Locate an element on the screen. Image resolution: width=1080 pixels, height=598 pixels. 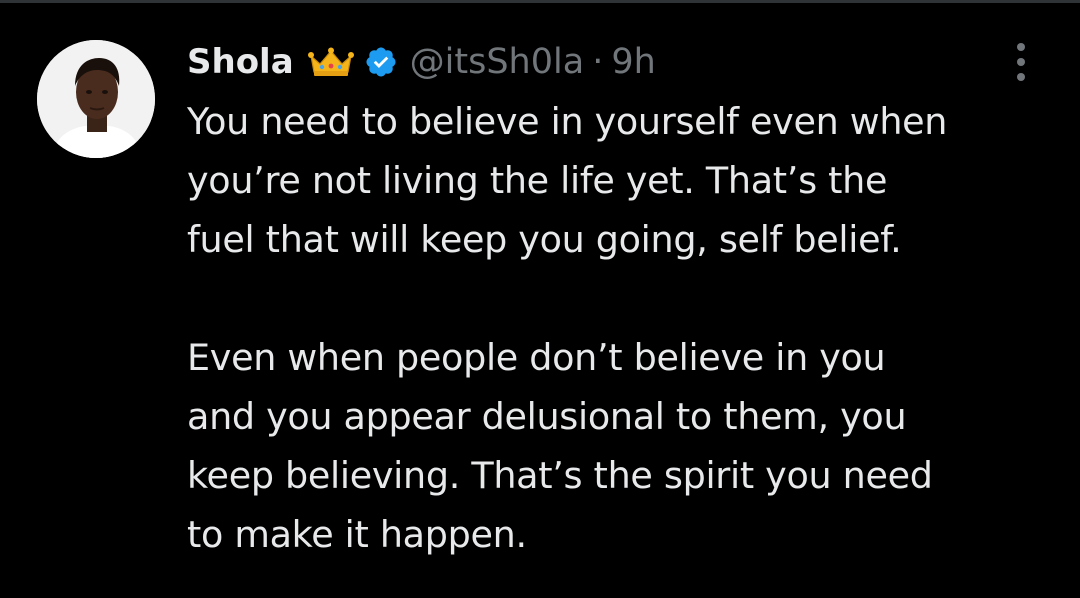
display-name: Shola is located at coordinates (240, 62).